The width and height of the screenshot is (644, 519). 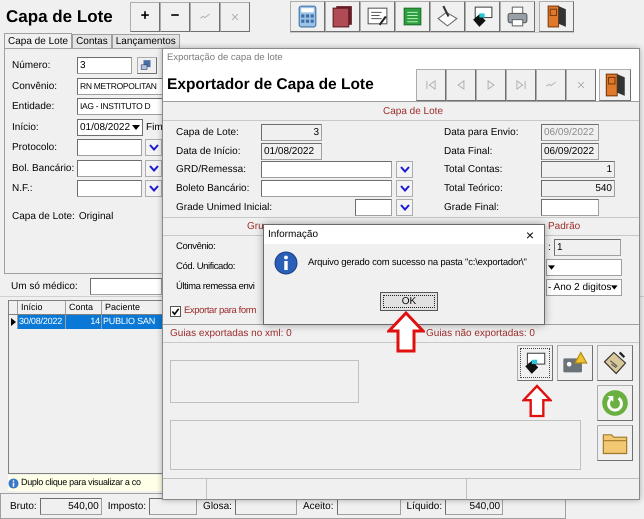 I want to click on text-field: RN METROPOLITAN, so click(x=120, y=86).